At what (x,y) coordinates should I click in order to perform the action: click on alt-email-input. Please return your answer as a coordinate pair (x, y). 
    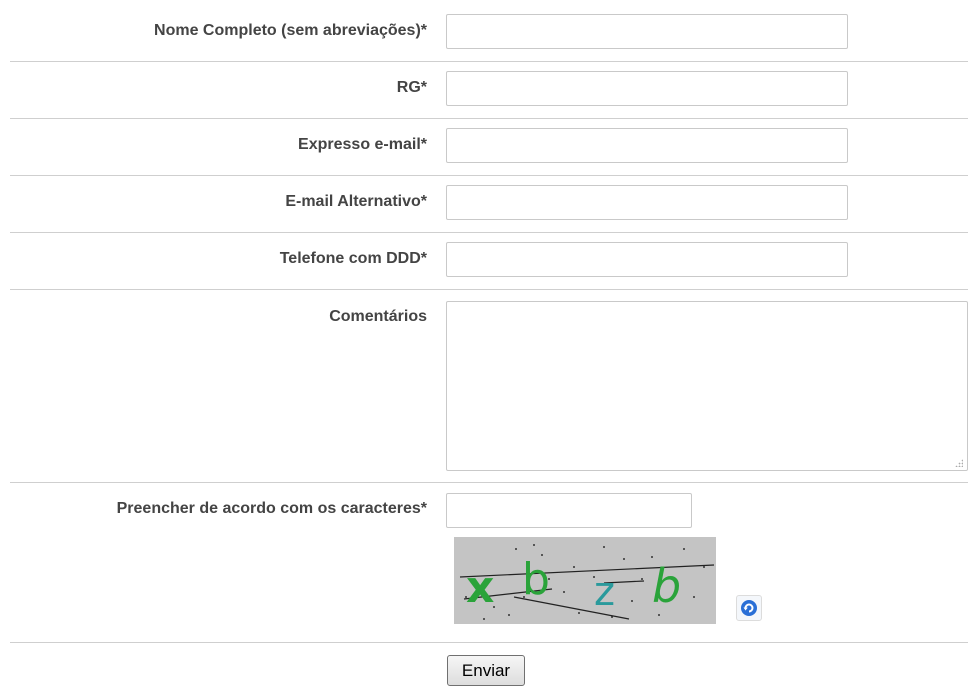
    Looking at the image, I should click on (647, 202).